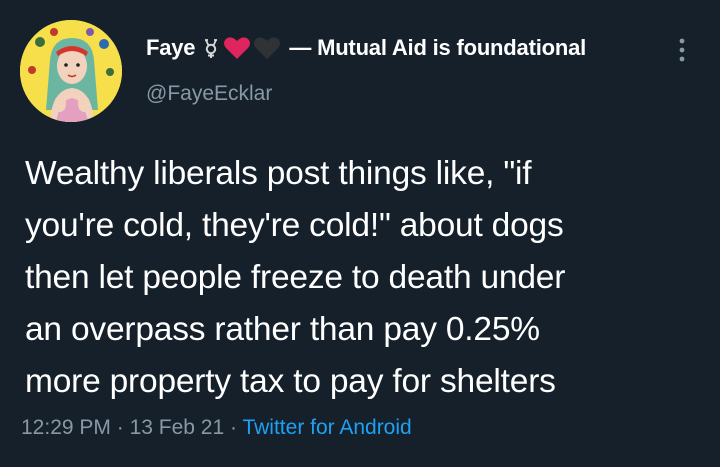  I want to click on tweet-text-line: an overpass rather than pay 0.25%, so click(282, 329).